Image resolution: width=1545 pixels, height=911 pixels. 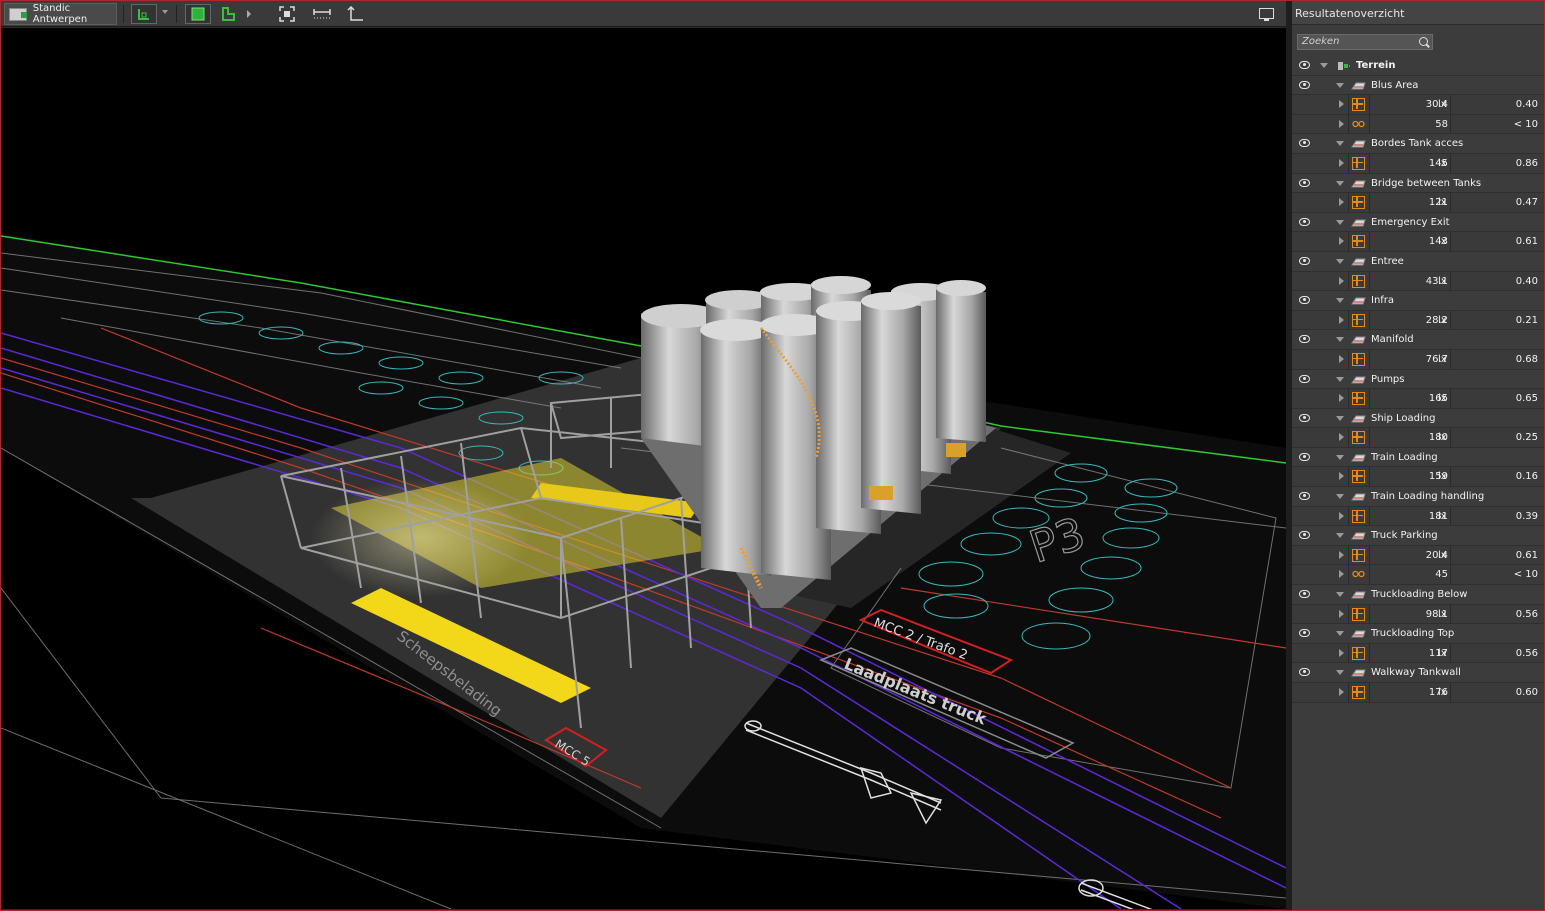 I want to click on tree-area-row: Bridge between Tanks, so click(x=1418, y=183).